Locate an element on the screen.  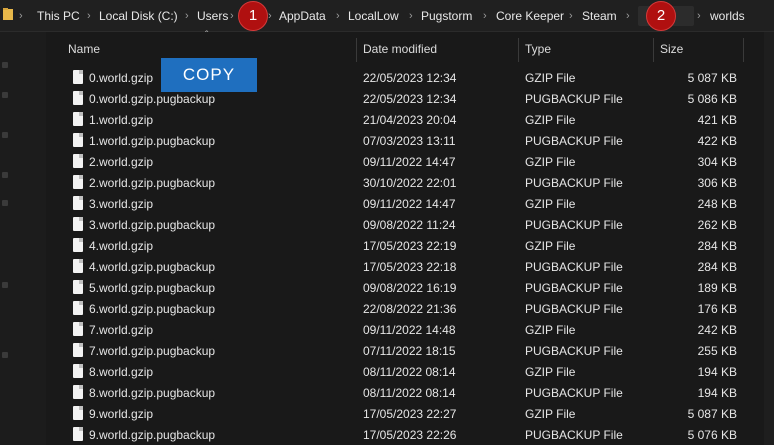
breadcrumb-core-keeper: Core Keeper is located at coordinates (530, 16).